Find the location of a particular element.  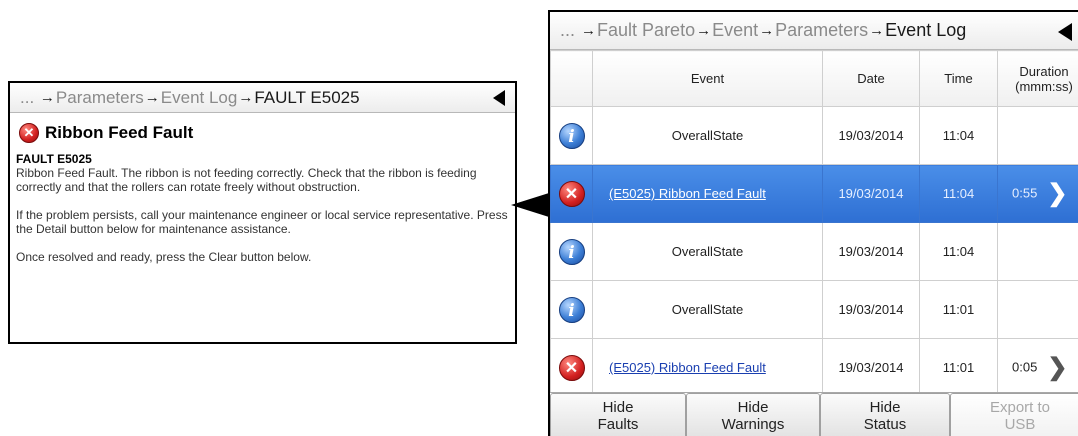

breadcrumb: ... → Parameters → Event Log → FAULT E5025 is located at coordinates (262, 98).